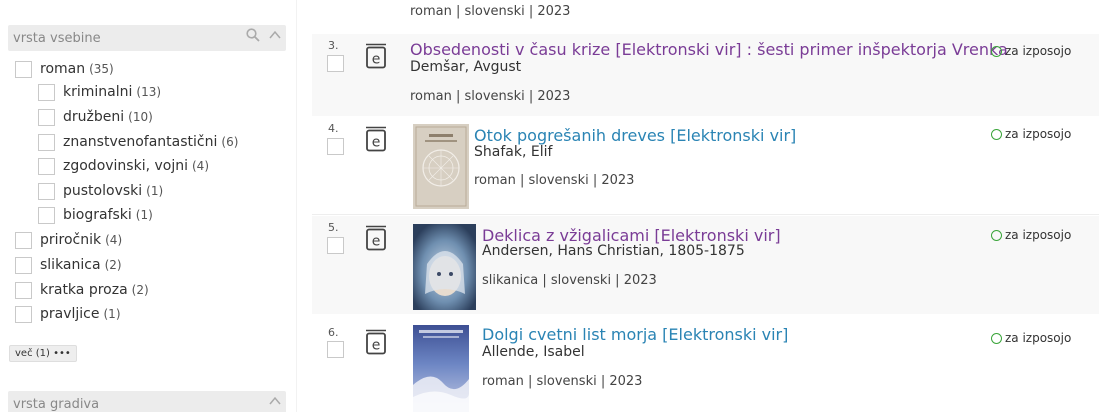 This screenshot has width=1099, height=412. I want to click on facet-item-label: priročnik, so click(71, 240).